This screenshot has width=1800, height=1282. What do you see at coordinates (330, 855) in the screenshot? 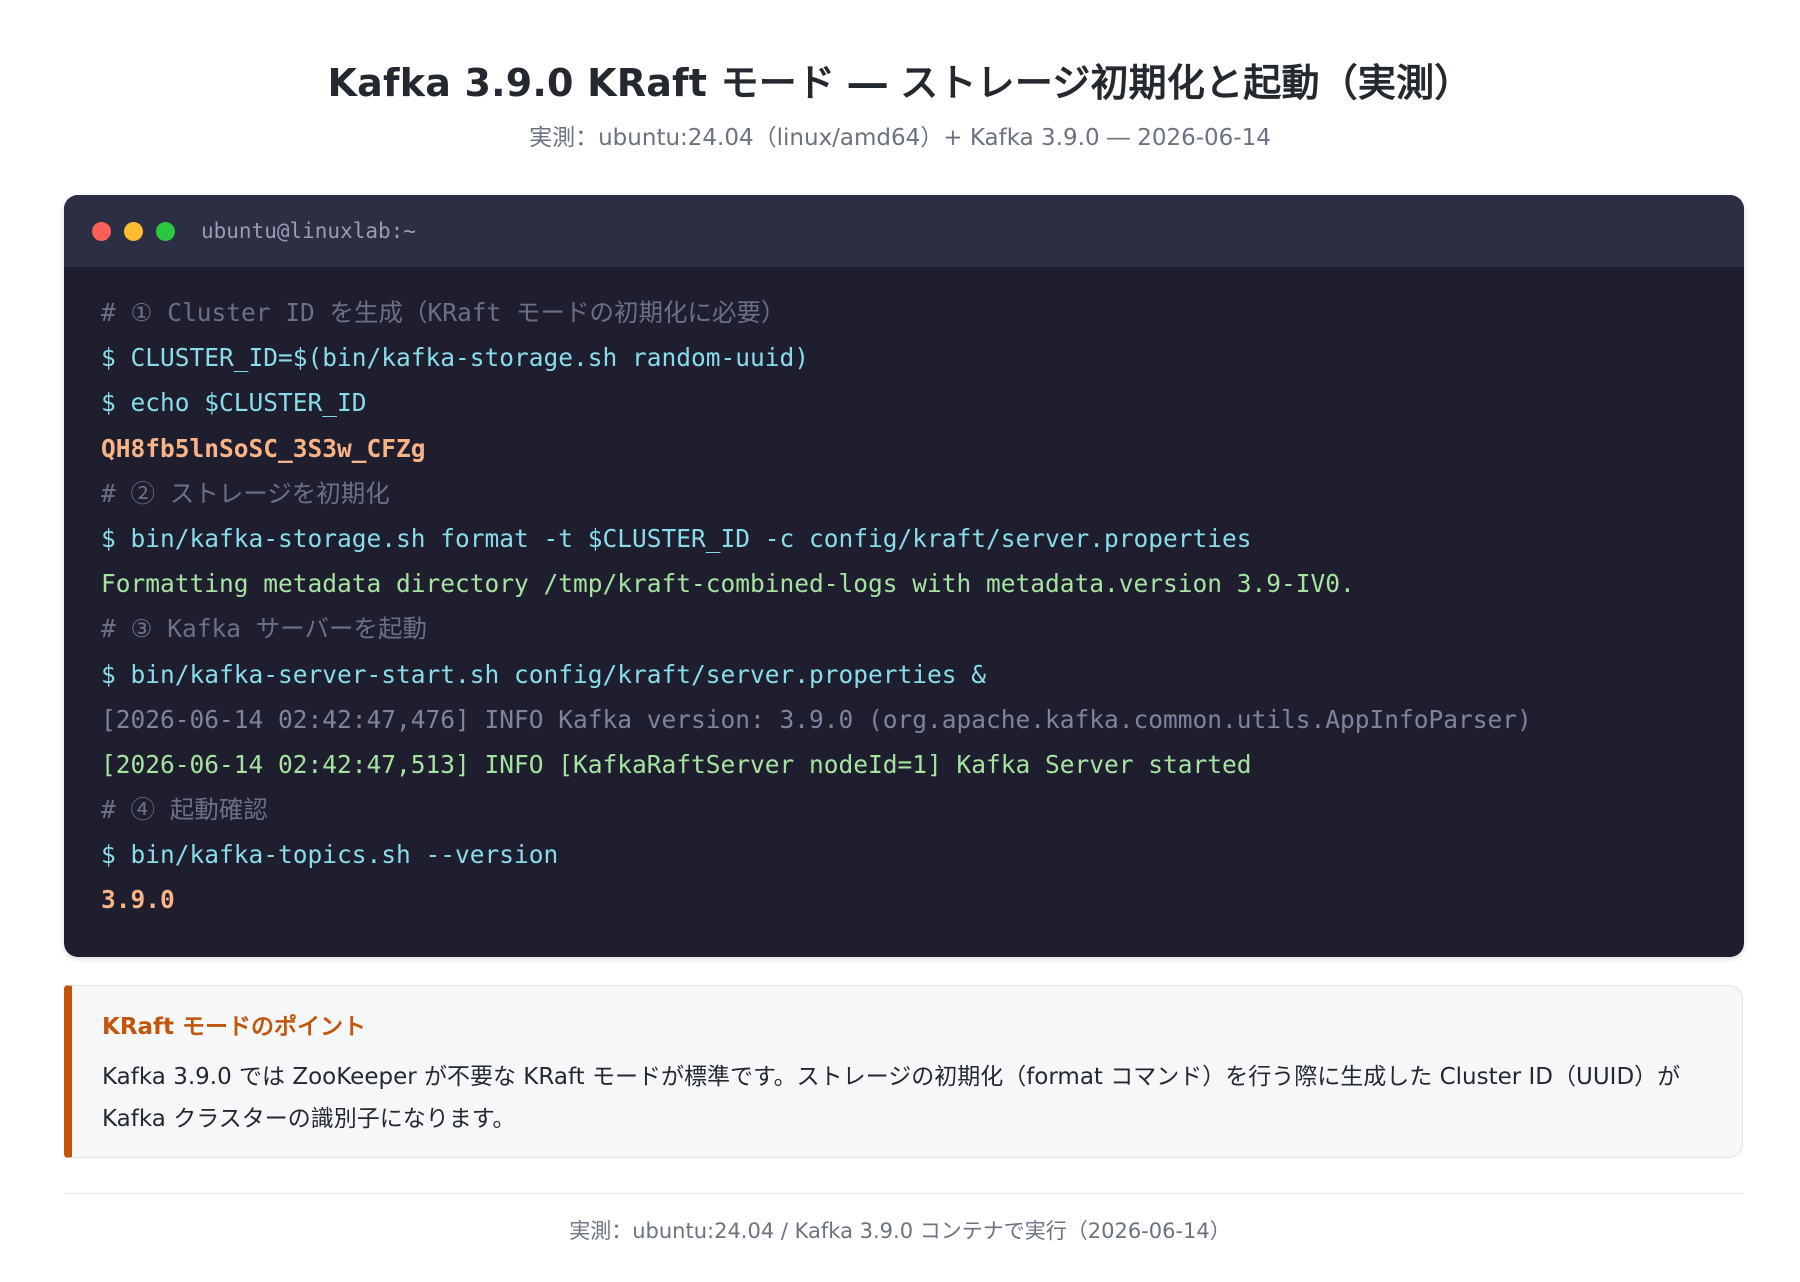
I see `terminal-command-line: $ bin/kafka-topics.sh --version` at bounding box center [330, 855].